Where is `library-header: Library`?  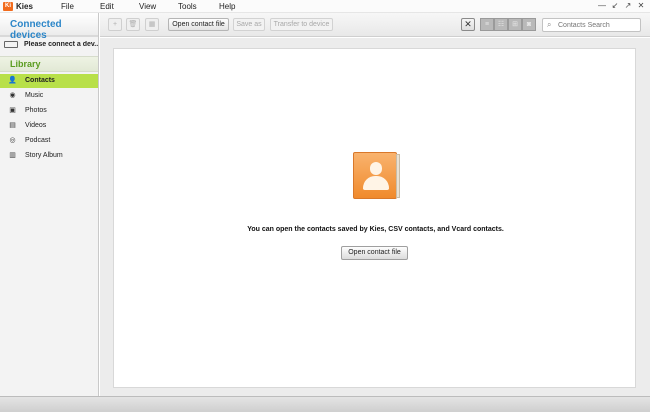 library-header: Library is located at coordinates (49, 64).